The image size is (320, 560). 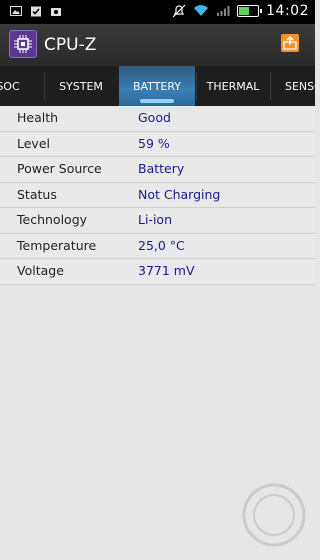 What do you see at coordinates (179, 194) in the screenshot?
I see `row-value: Not Charging` at bounding box center [179, 194].